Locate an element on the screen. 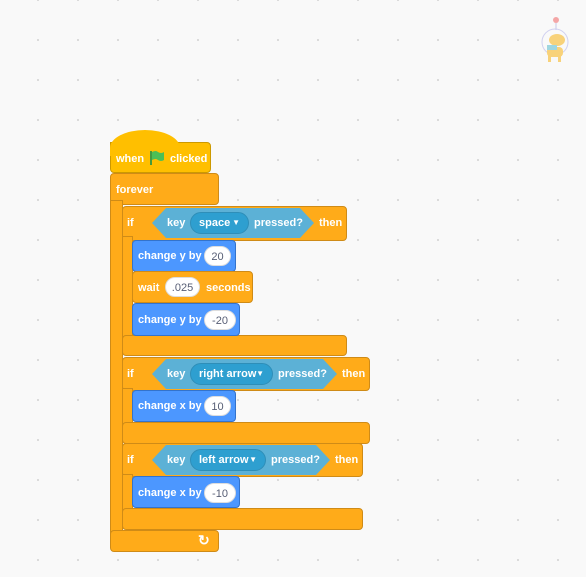 The image size is (586, 577). clicked-label: clicked is located at coordinates (189, 159).